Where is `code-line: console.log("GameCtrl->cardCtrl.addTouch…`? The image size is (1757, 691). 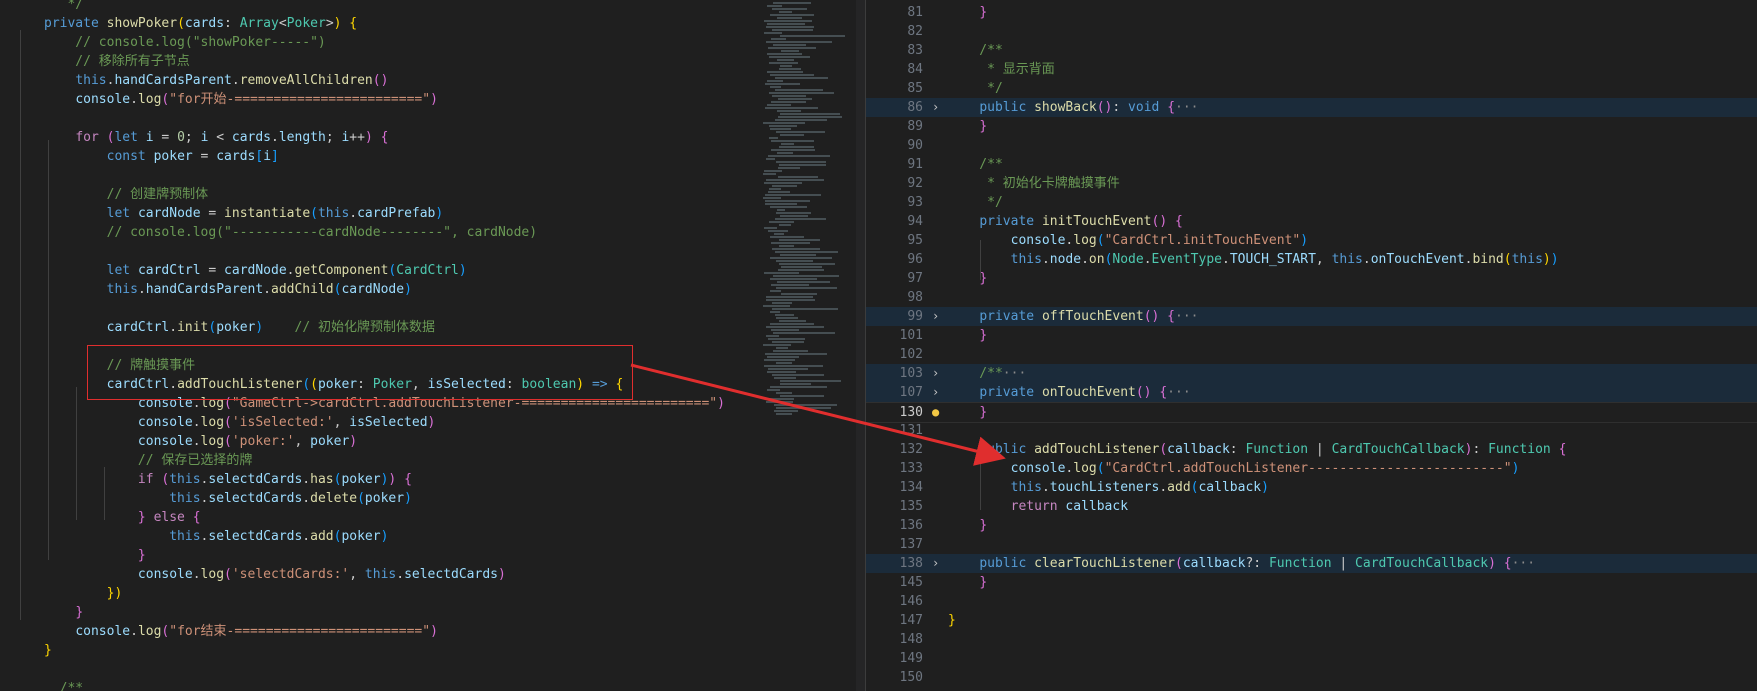
code-line: console.log("GameCtrl->cardCtrl.addTouch… is located at coordinates (432, 403).